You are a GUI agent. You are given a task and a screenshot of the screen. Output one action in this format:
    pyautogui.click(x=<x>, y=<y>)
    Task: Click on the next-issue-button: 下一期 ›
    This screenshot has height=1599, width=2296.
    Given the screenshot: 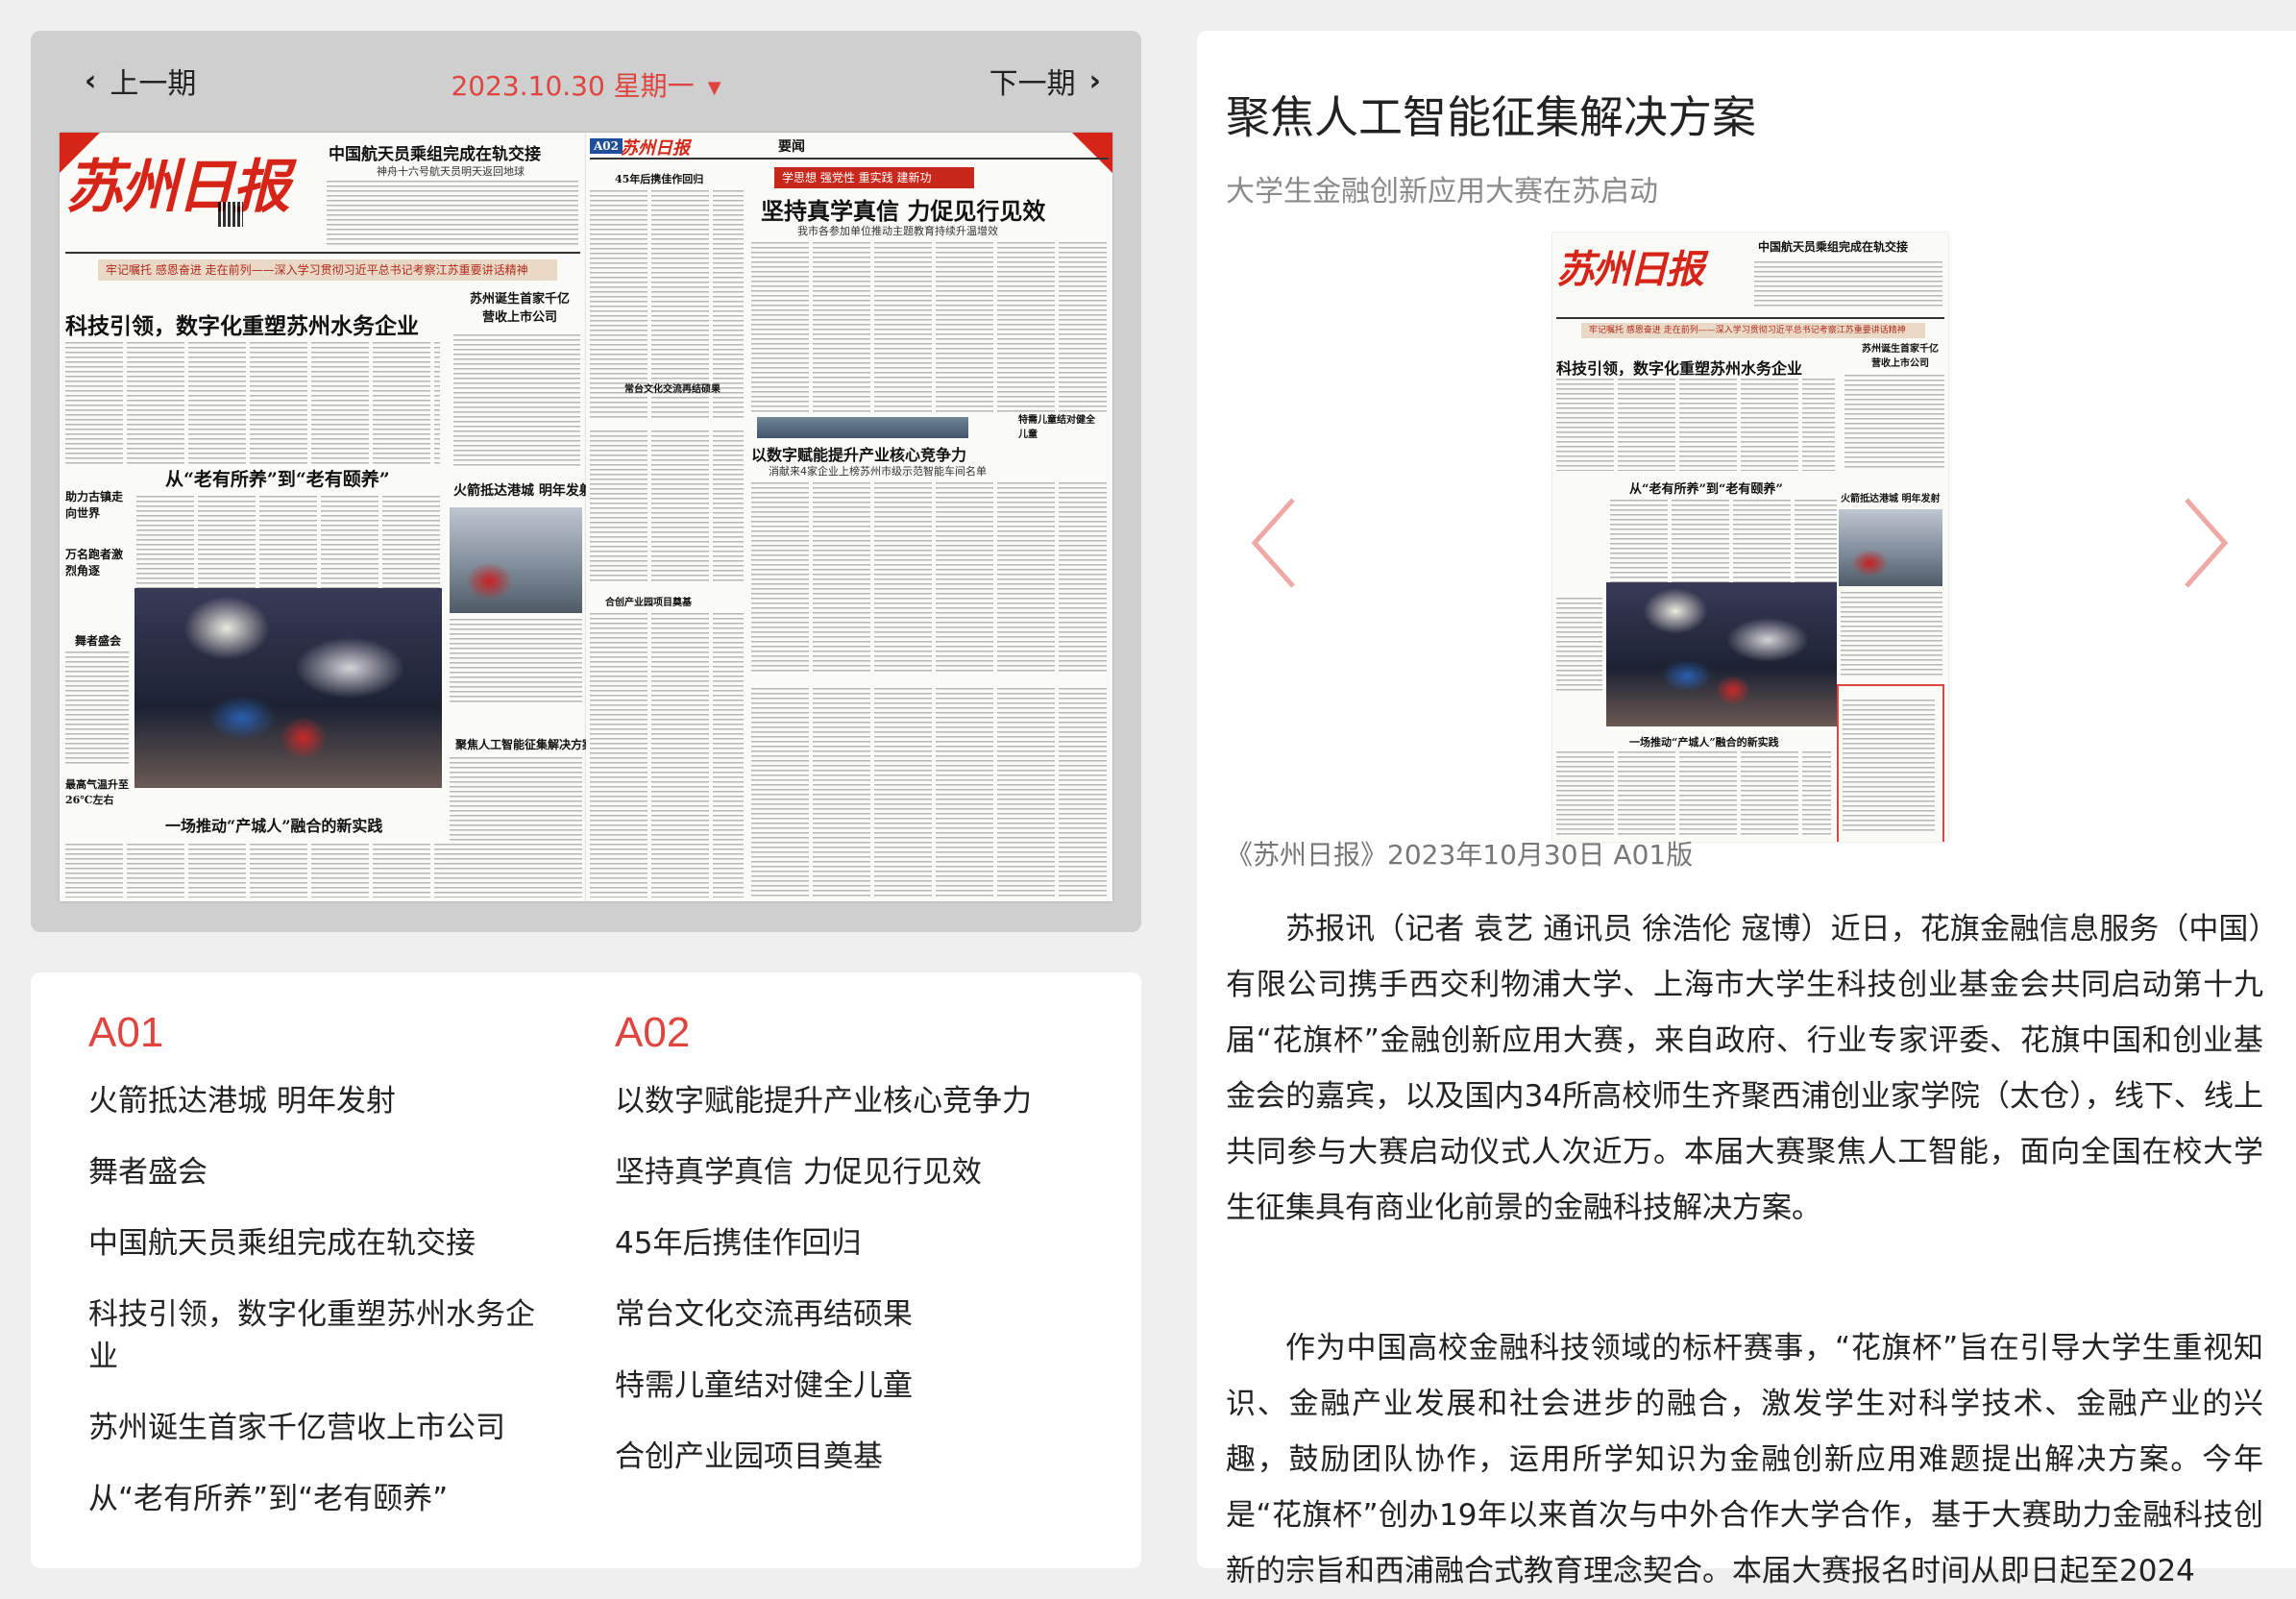 What is the action you would take?
    pyautogui.click(x=1045, y=81)
    